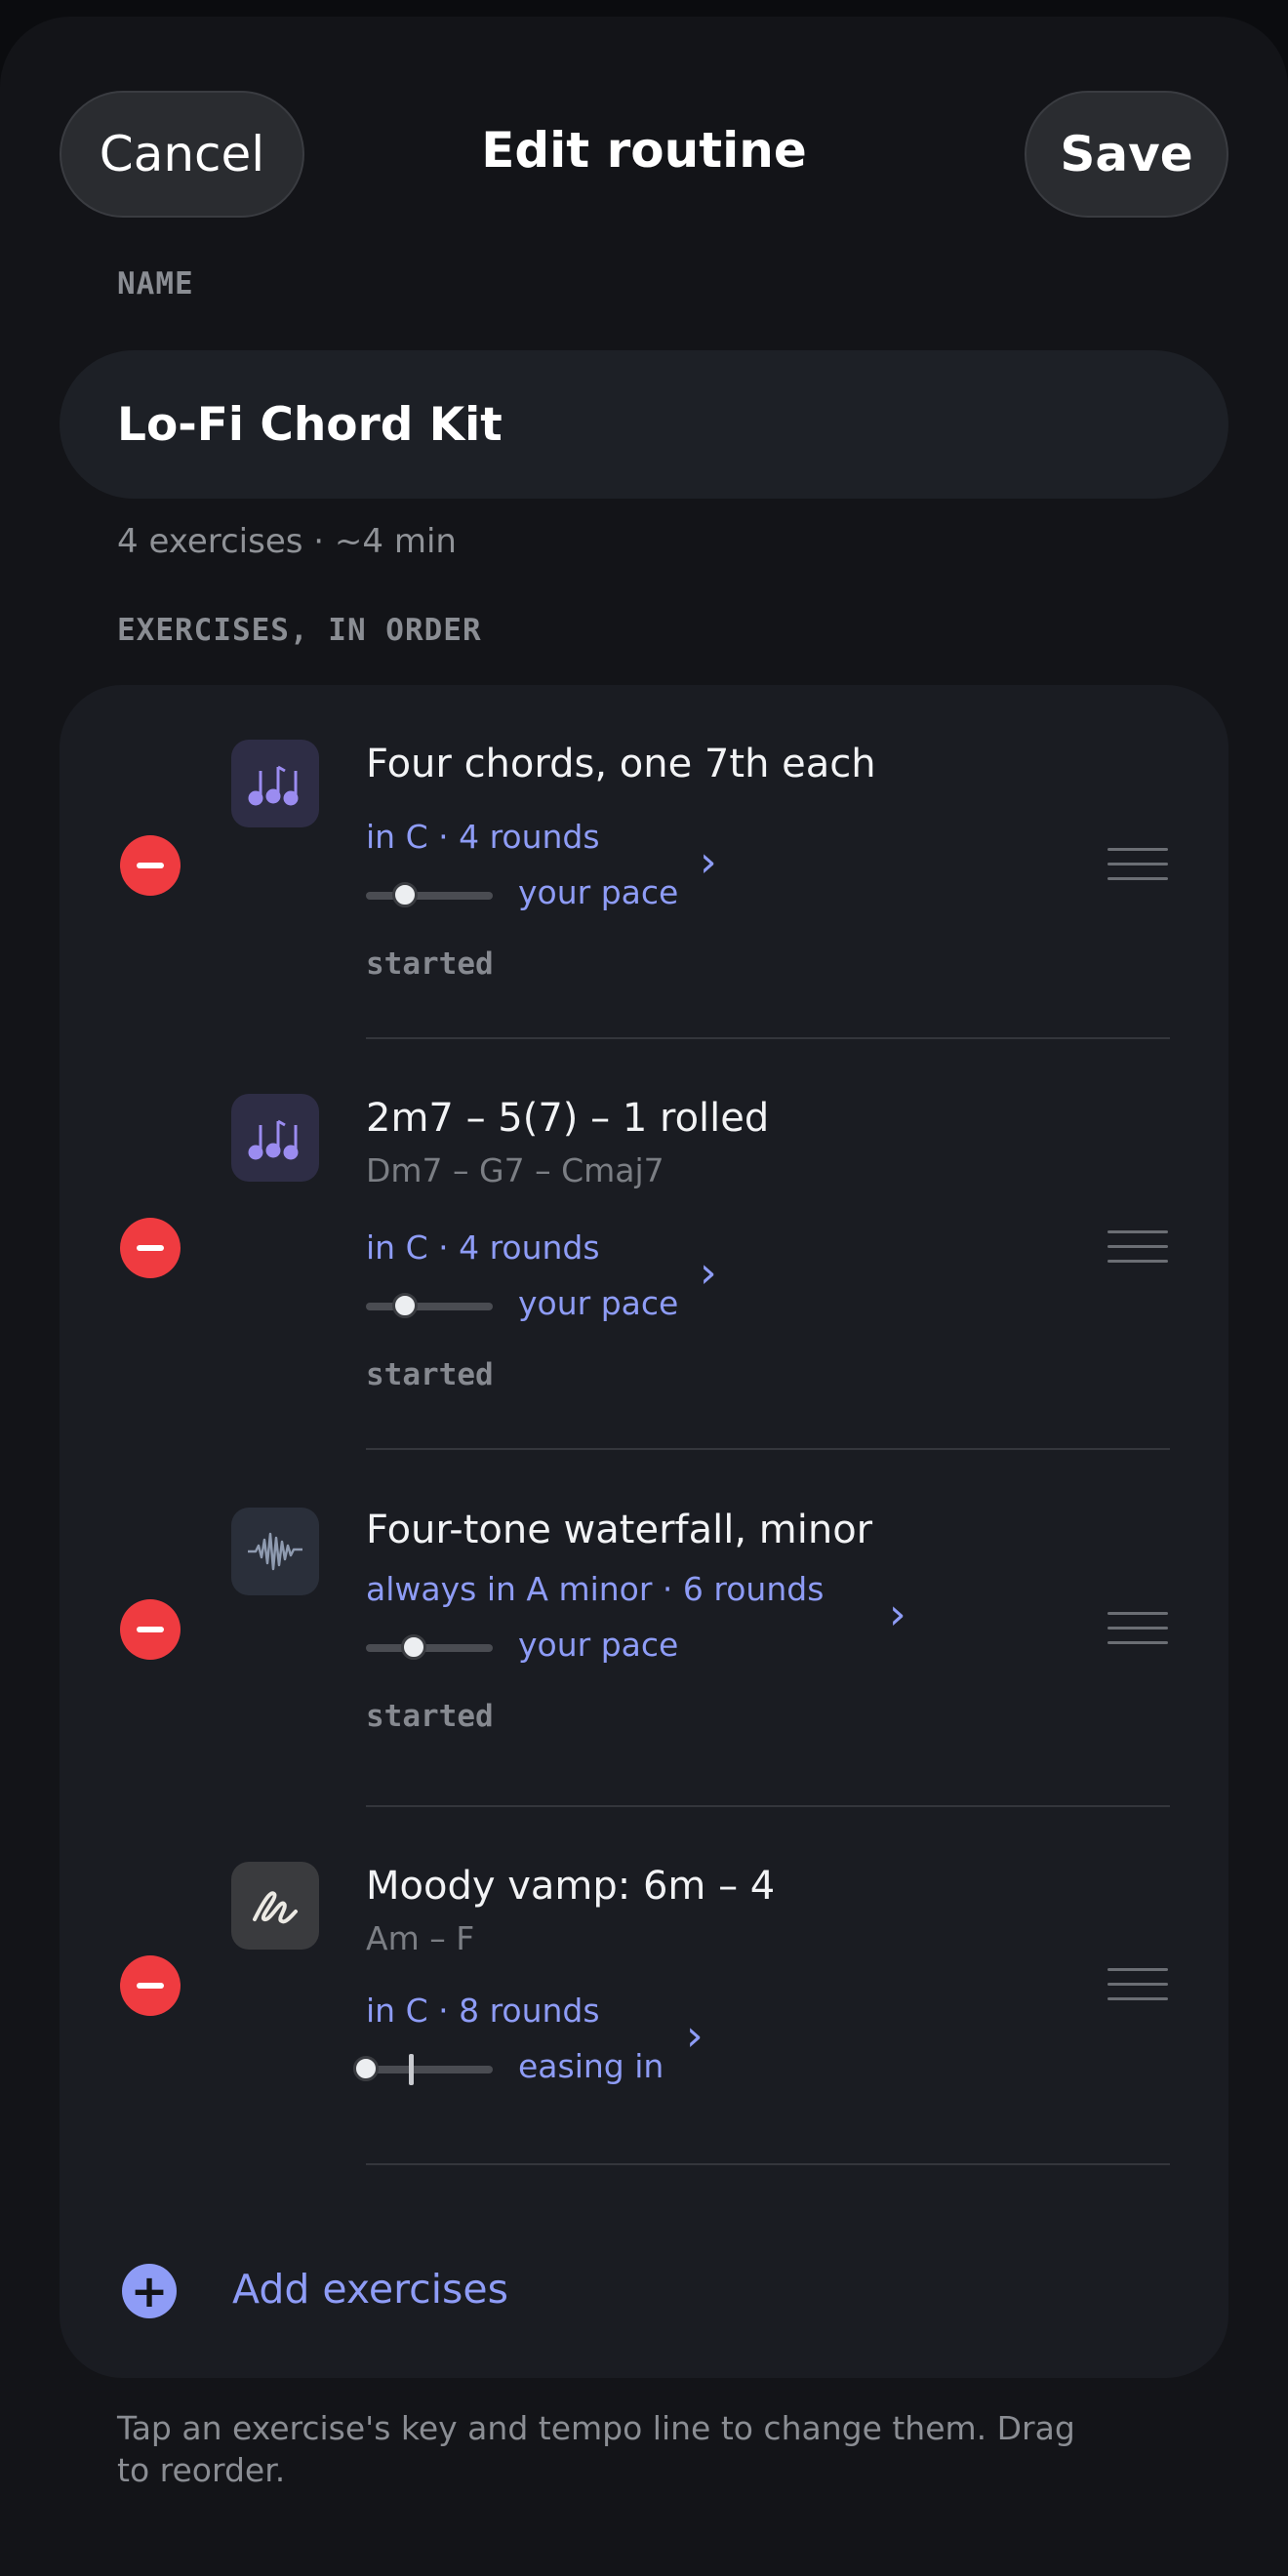 This screenshot has width=1288, height=2576. I want to click on exercises-section-label: EXERCISES, IN ORDER, so click(299, 630).